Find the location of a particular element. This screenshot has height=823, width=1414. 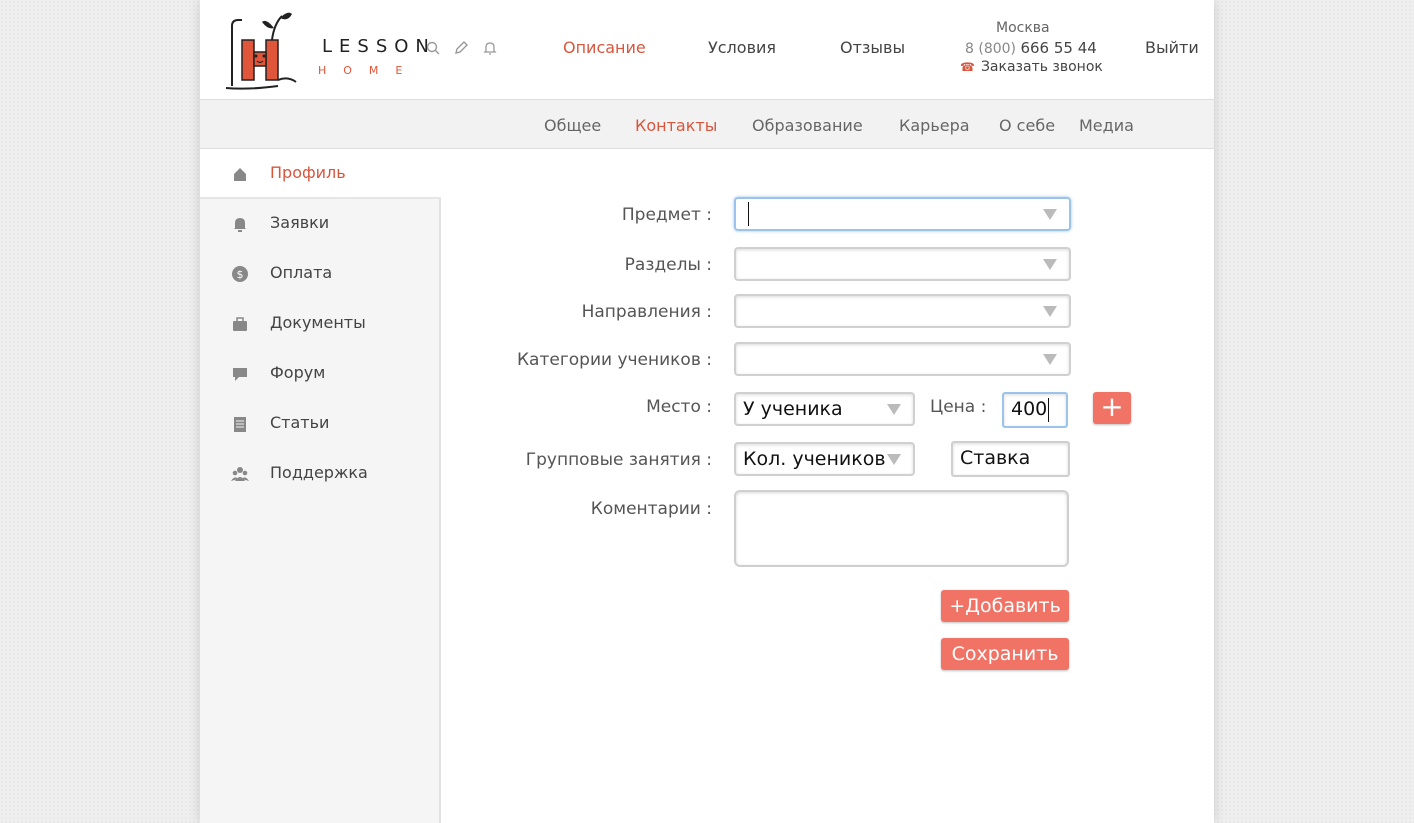

logo: LESSON HOME is located at coordinates (323, 49).